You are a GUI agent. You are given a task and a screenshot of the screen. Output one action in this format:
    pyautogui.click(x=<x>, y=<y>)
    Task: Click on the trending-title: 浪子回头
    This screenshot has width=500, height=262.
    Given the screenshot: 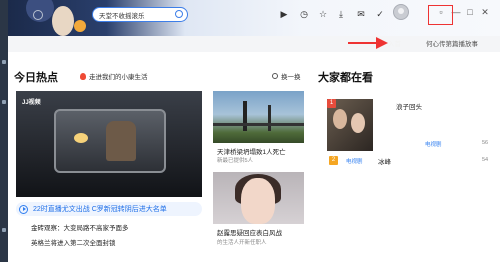 What is the action you would take?
    pyautogui.click(x=409, y=106)
    